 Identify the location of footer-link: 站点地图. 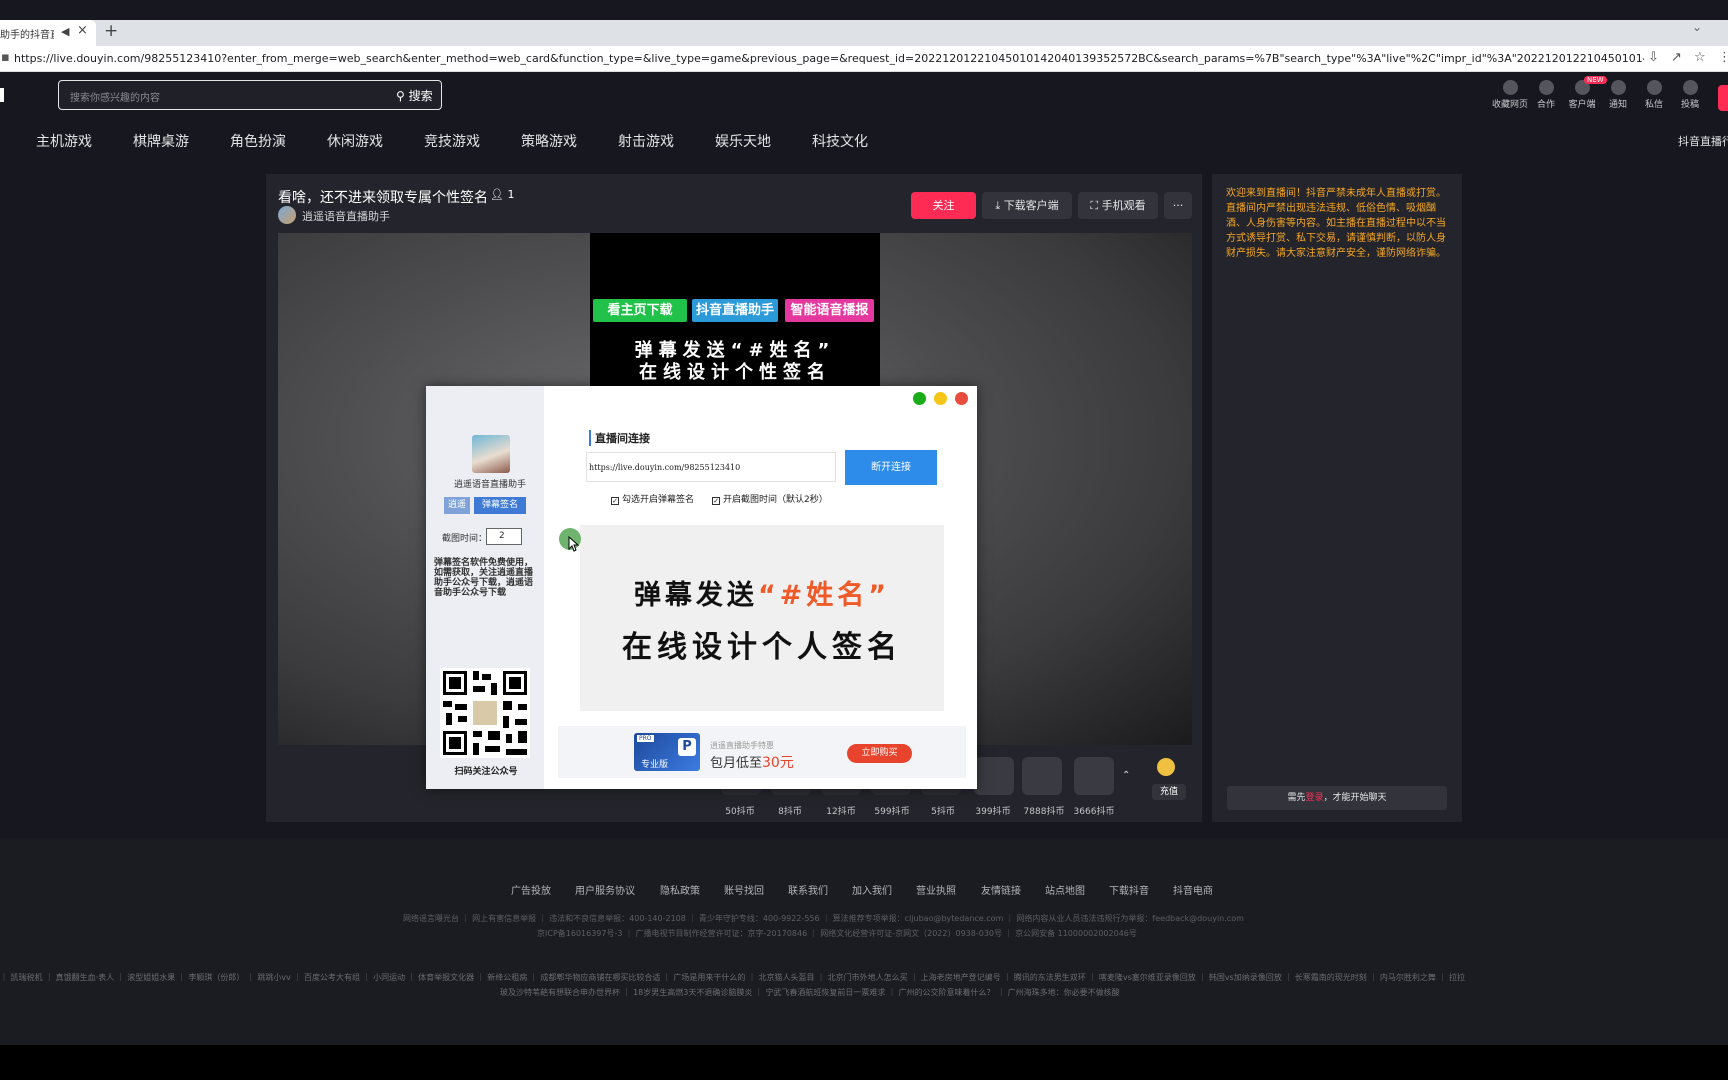
(1065, 889).